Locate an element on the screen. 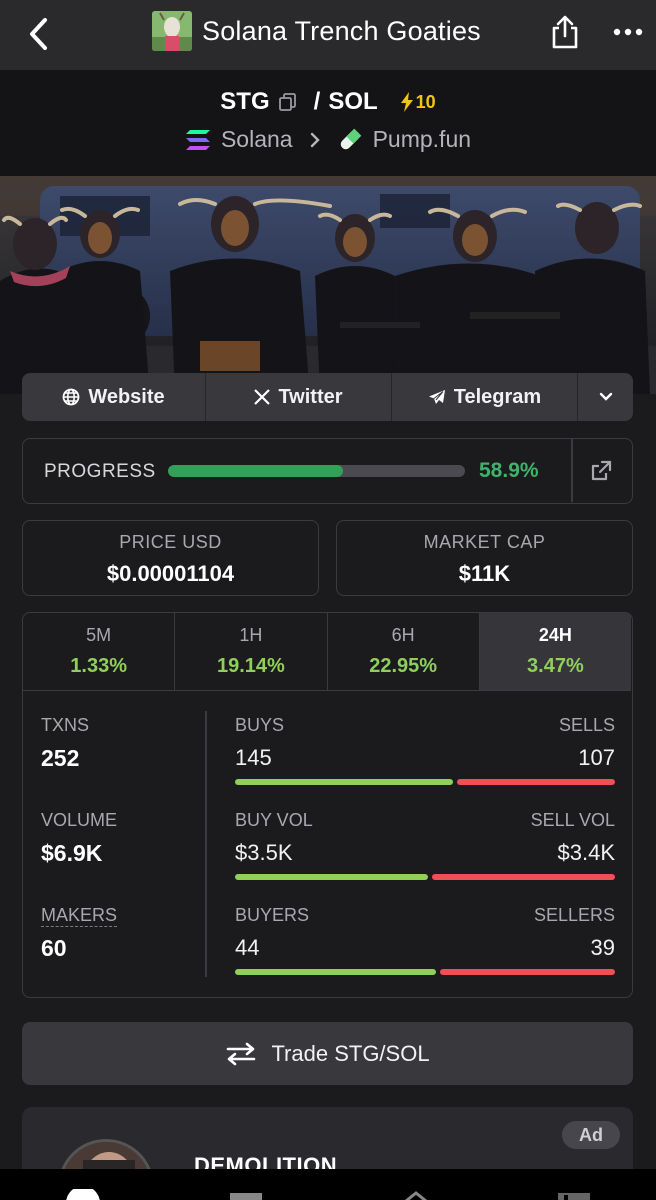  sell-vol-bar is located at coordinates (523, 877).